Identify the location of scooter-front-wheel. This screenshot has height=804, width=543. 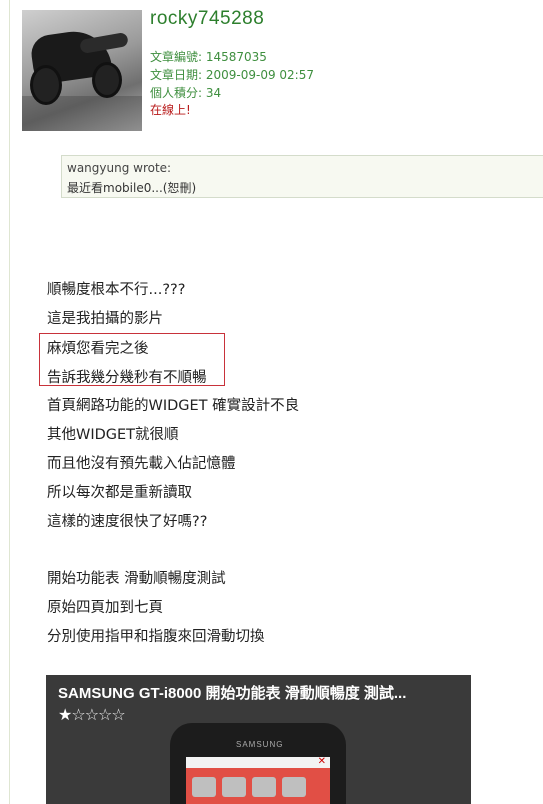
(46, 85).